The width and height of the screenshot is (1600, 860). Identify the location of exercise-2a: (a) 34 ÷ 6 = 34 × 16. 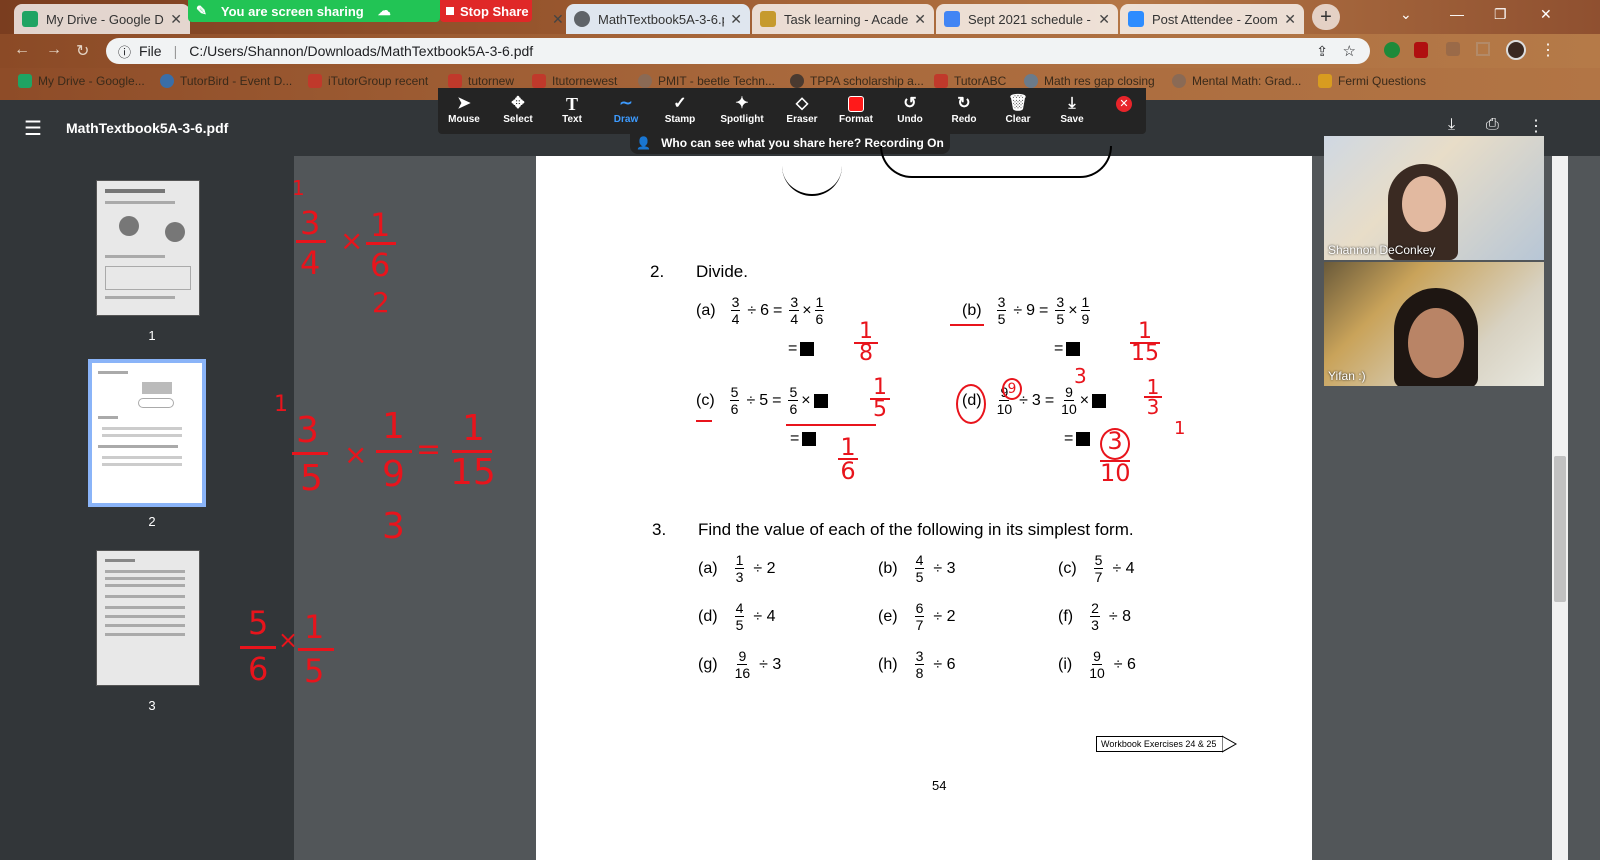
(760, 310).